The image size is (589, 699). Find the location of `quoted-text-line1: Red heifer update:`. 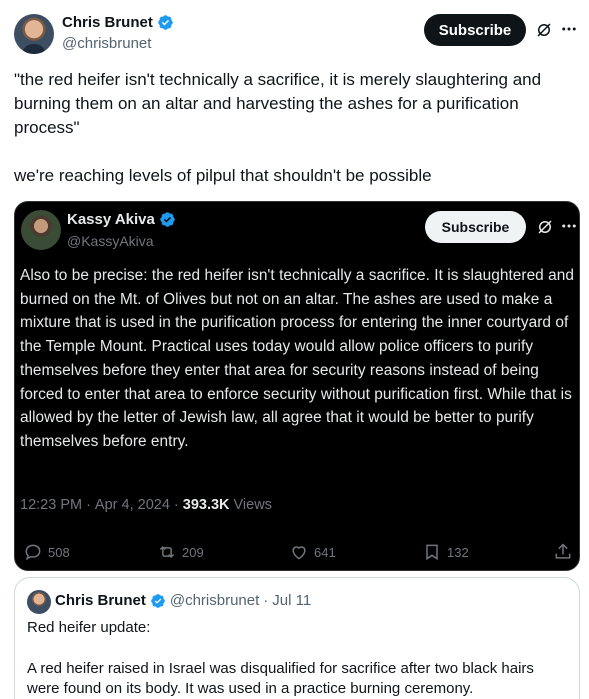

quoted-text-line1: Red heifer update: is located at coordinates (89, 627).